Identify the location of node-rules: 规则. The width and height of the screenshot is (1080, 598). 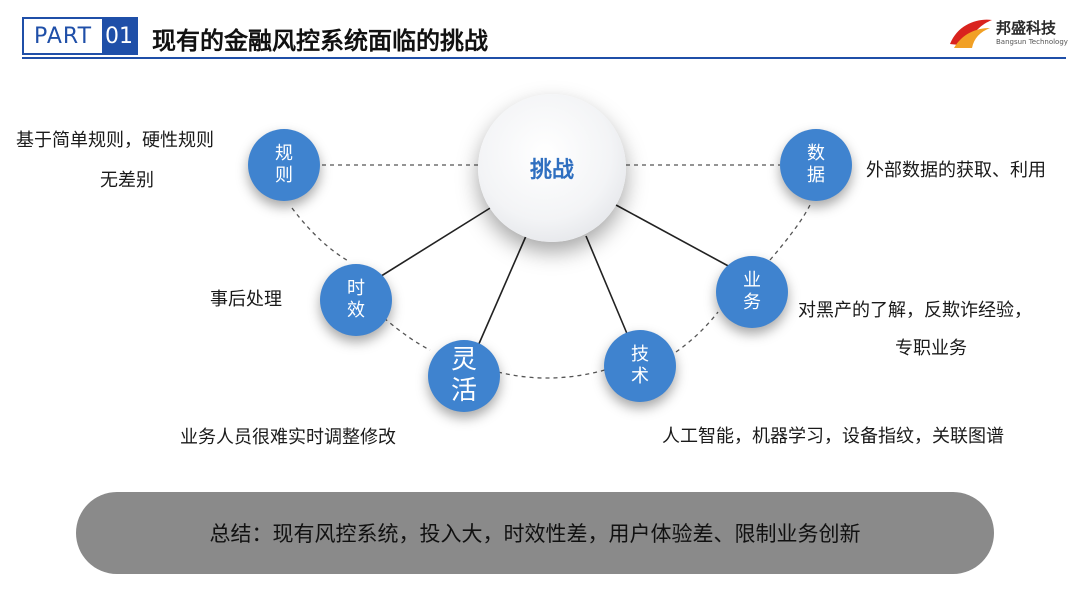
(284, 165).